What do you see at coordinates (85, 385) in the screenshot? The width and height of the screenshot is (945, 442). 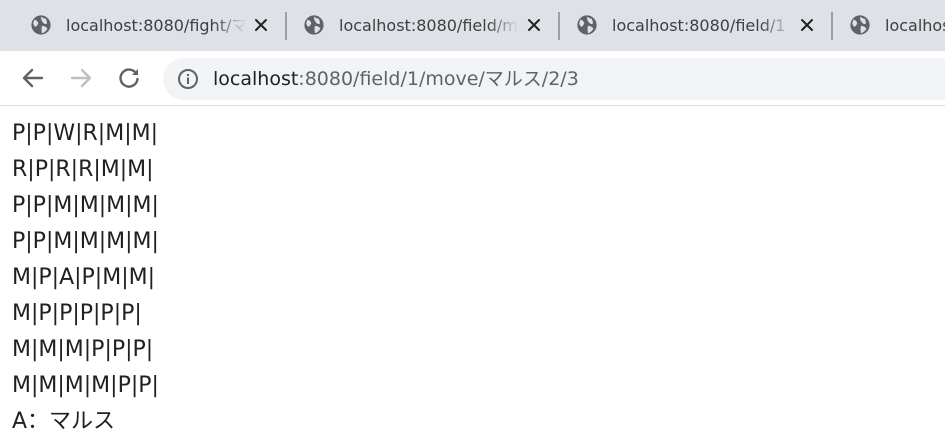 I see `grid-row: M|M|M|M|P|P|` at bounding box center [85, 385].